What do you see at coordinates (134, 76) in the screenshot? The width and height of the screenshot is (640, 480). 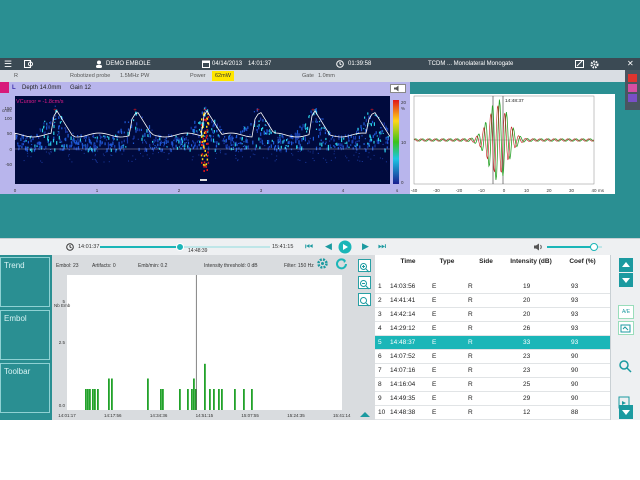 I see `probe-value: 1.5MHz PW` at bounding box center [134, 76].